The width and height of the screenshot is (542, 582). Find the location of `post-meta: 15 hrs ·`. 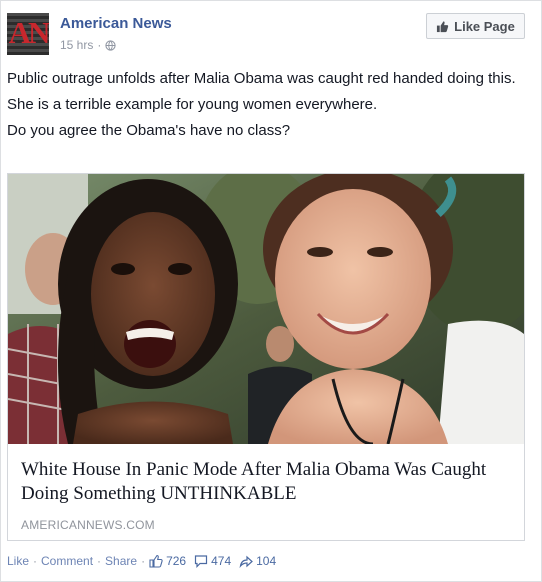

post-meta: 15 hrs · is located at coordinates (88, 45).